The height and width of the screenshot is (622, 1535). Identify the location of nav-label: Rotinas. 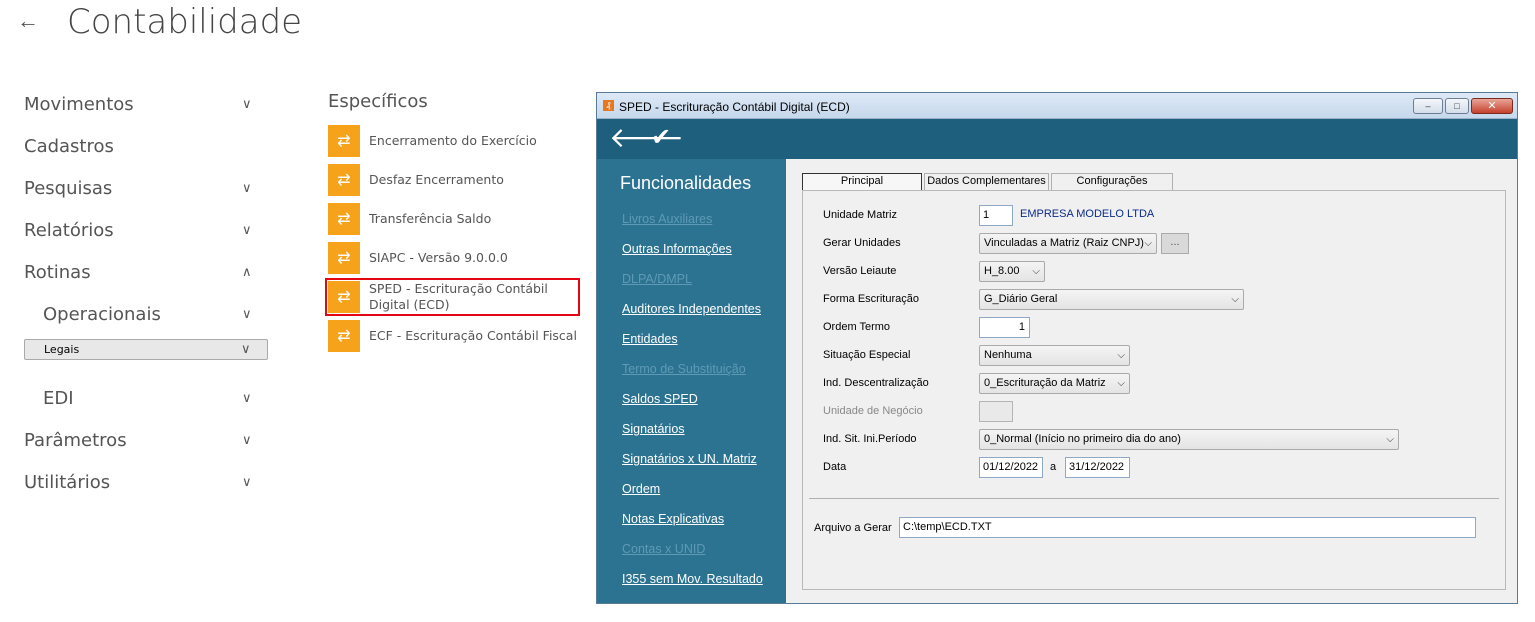
(57, 272).